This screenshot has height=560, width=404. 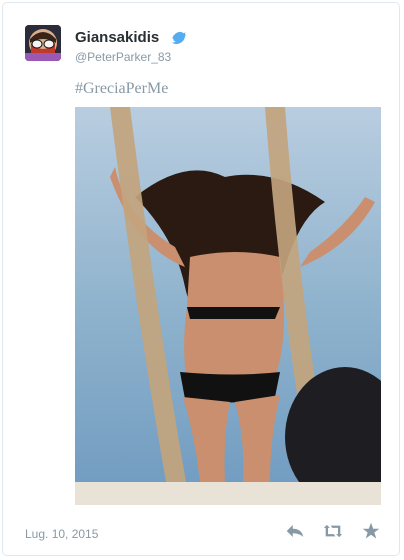 What do you see at coordinates (123, 57) in the screenshot?
I see `user-handle: @PeterParker_83` at bounding box center [123, 57].